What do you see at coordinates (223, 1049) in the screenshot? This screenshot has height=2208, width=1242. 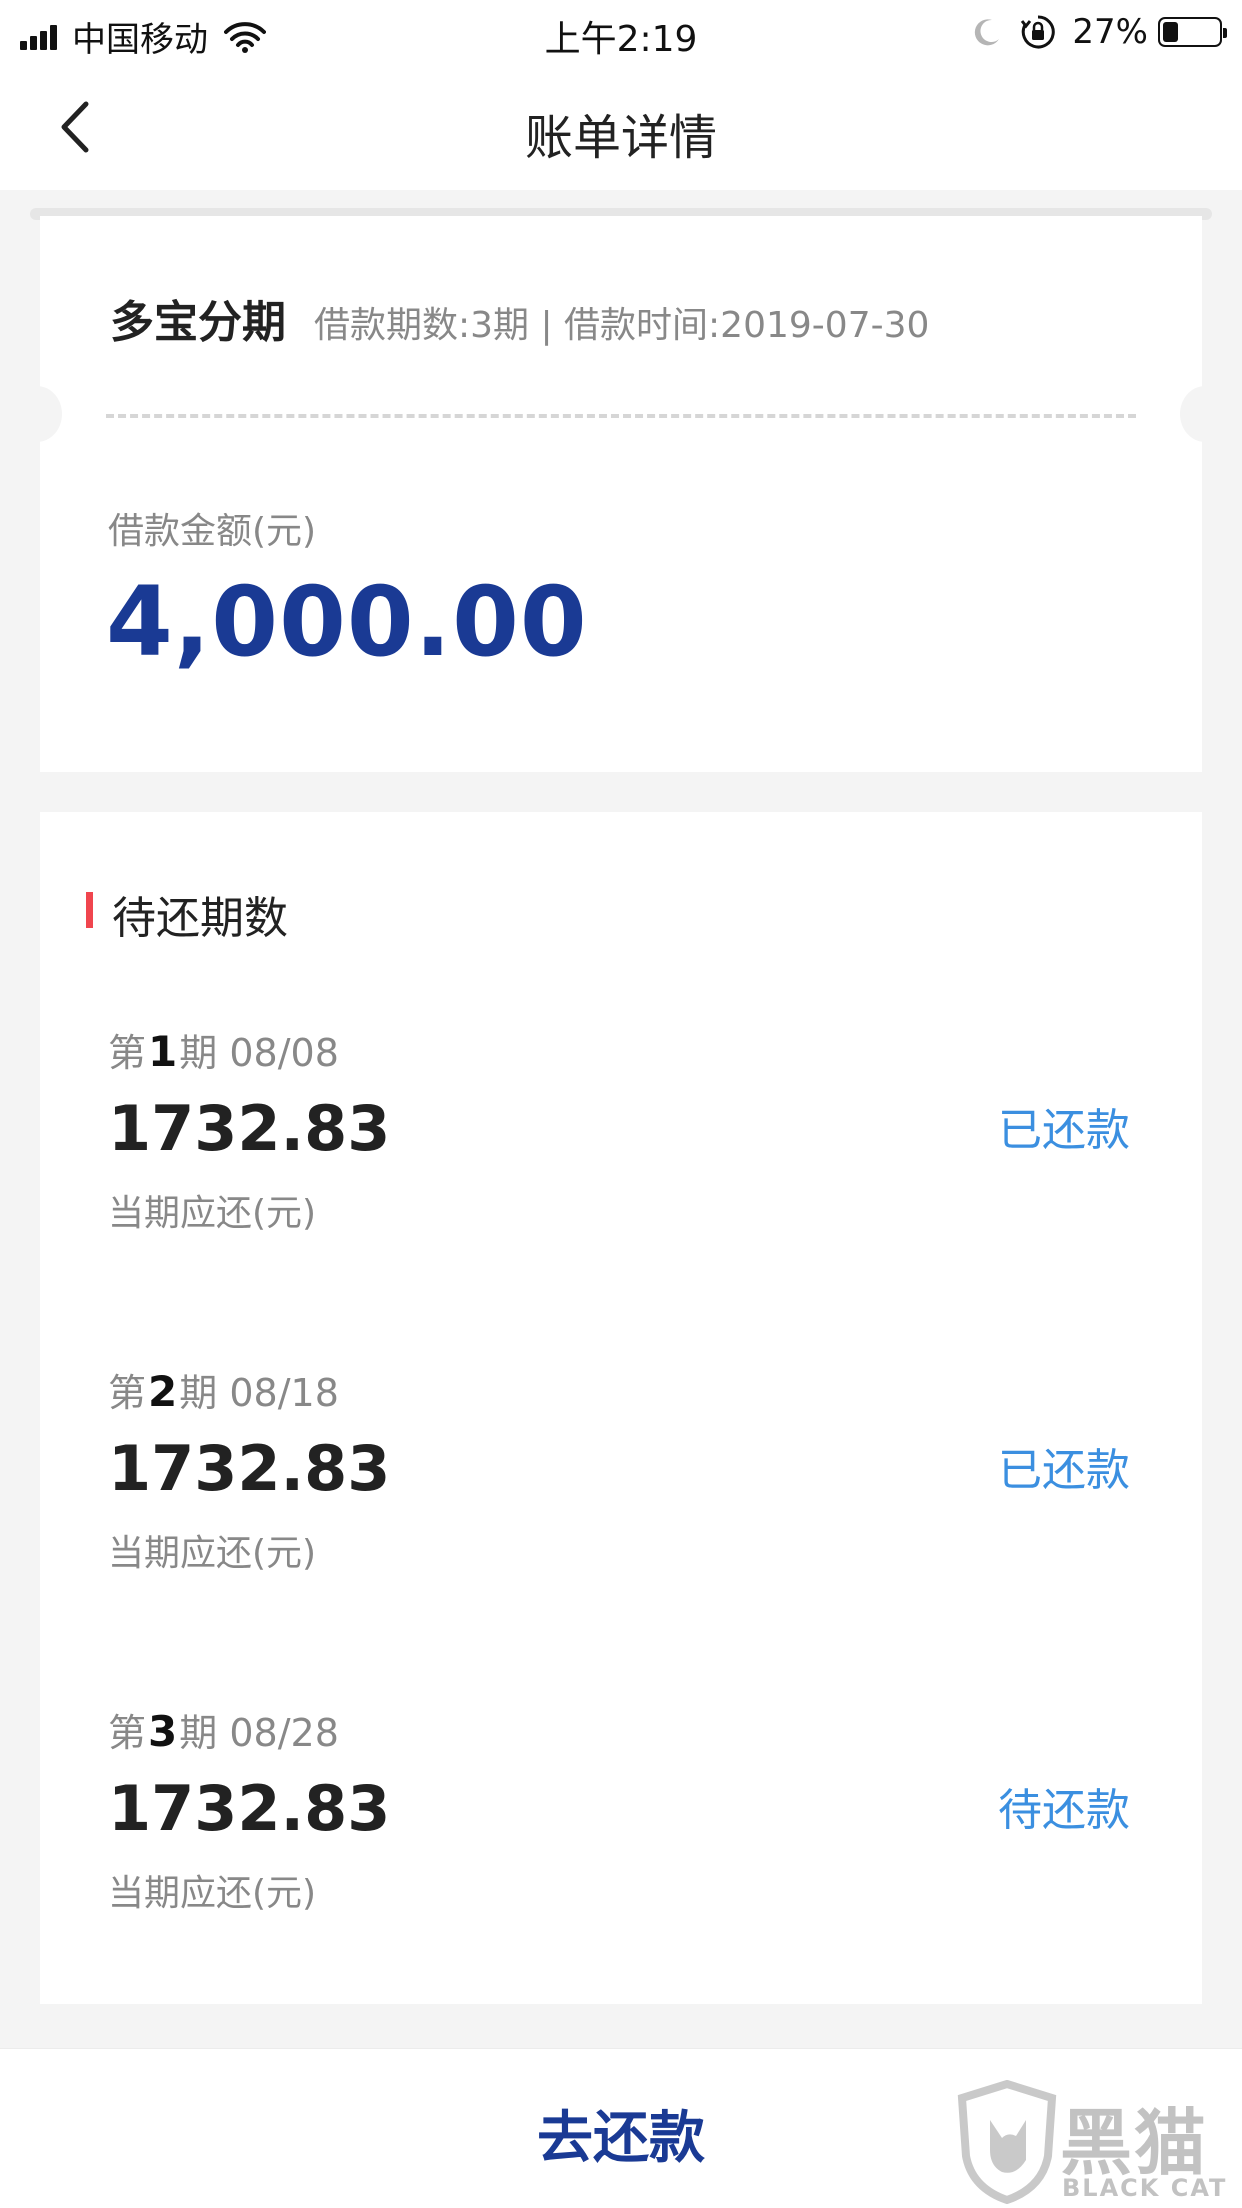 I see `installment-period: 第1期 08/08` at bounding box center [223, 1049].